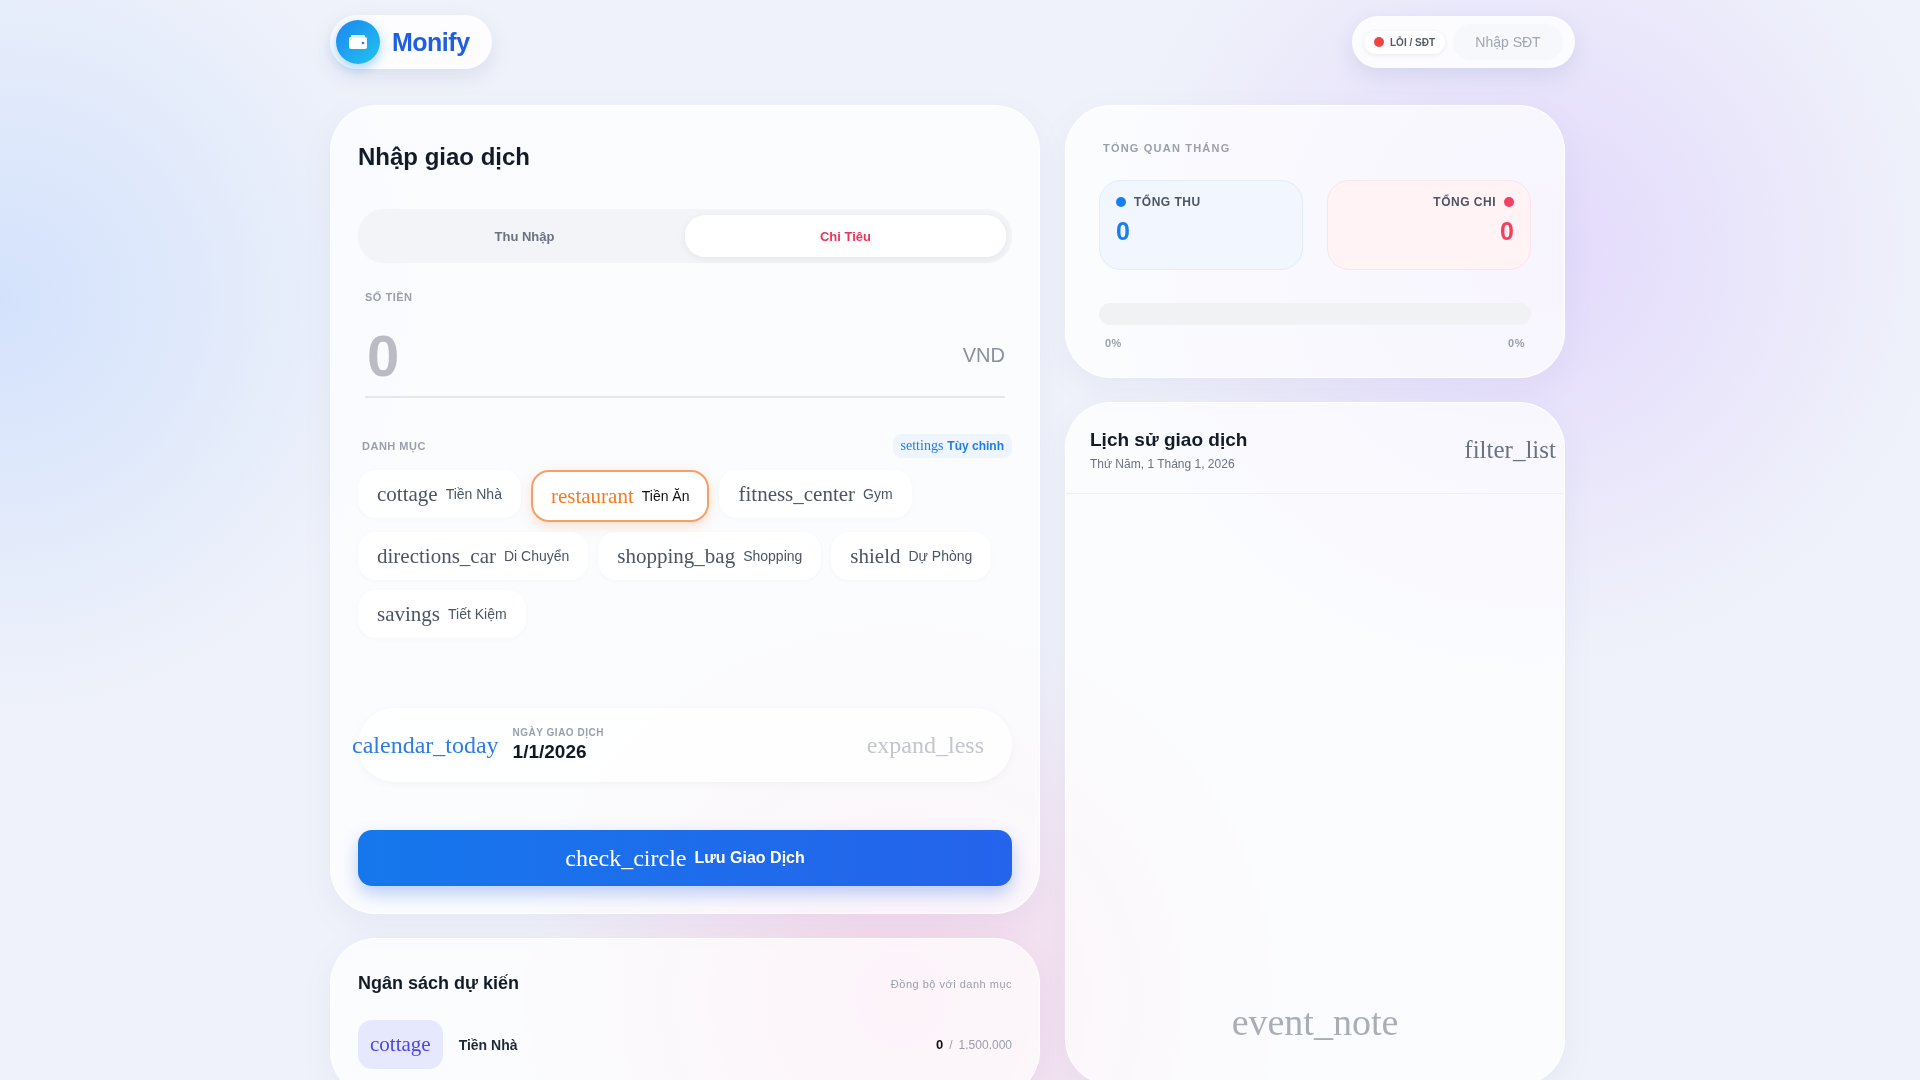  What do you see at coordinates (558, 732) in the screenshot?
I see `field-label: NGÀY GIAO DỊCH` at bounding box center [558, 732].